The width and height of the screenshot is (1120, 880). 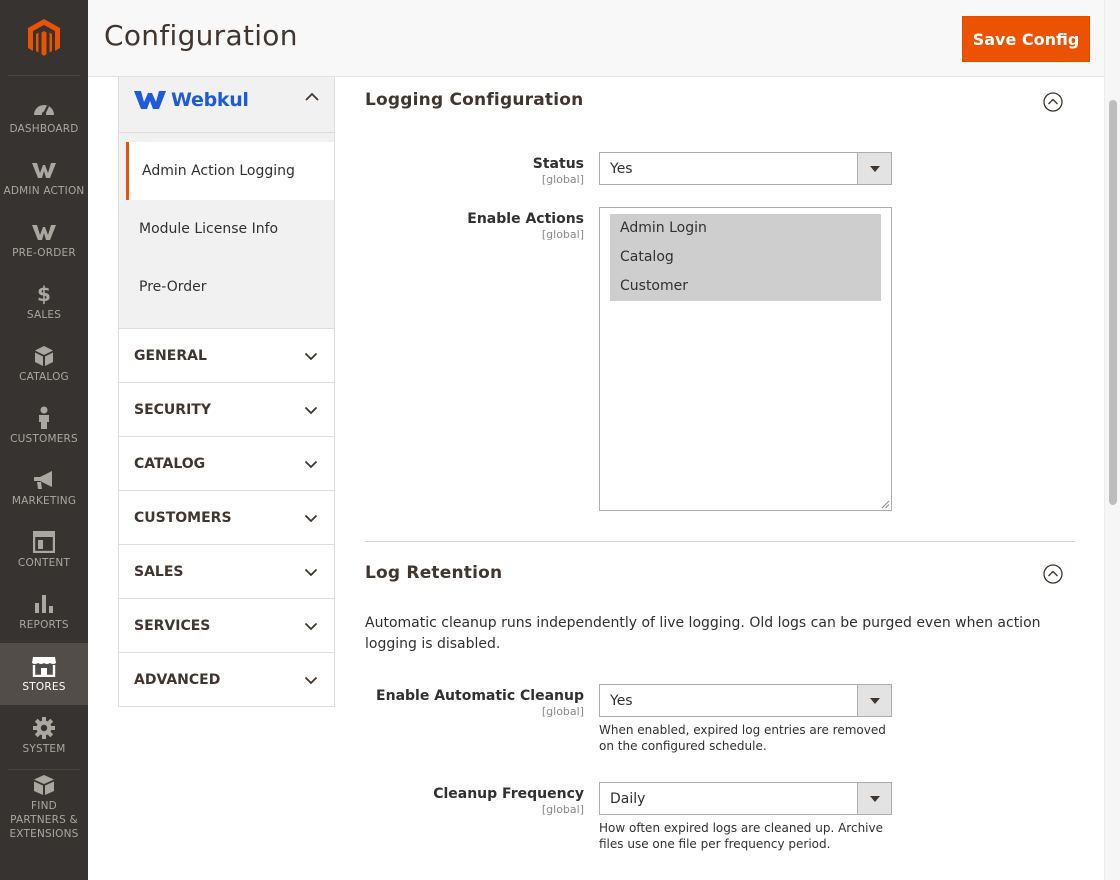 What do you see at coordinates (44, 178) in the screenshot?
I see `nav-item-admin-action: ADMIN ACTION` at bounding box center [44, 178].